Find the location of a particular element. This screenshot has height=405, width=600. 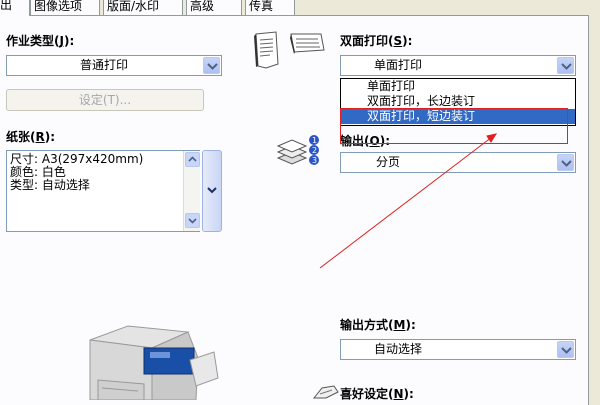

annotation-arrow is located at coordinates (408, 201).